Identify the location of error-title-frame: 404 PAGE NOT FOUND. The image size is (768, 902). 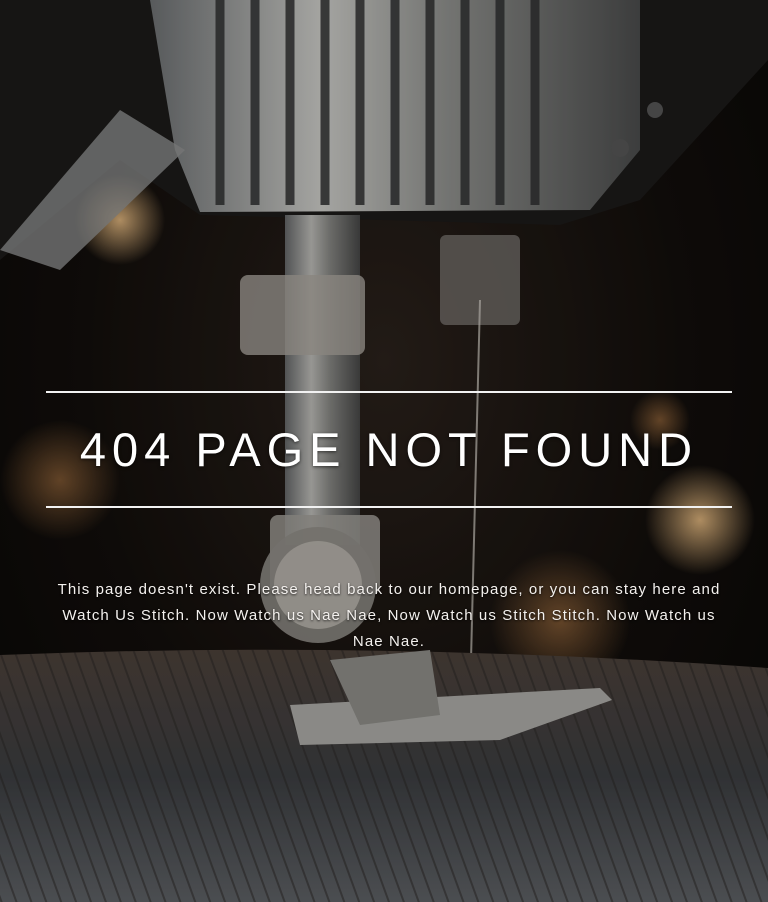
(389, 449).